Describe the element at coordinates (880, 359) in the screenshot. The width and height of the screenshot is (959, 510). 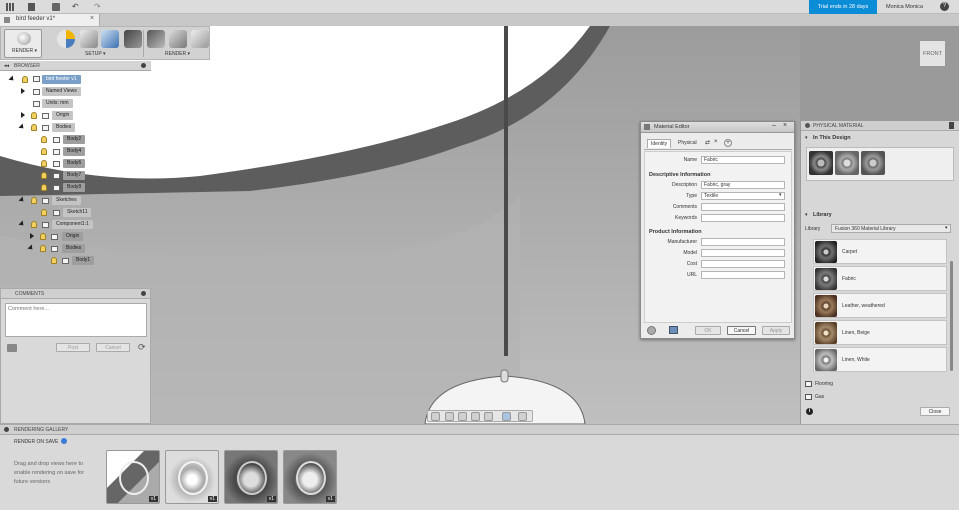
I see `library-item: Linen, White` at that location.